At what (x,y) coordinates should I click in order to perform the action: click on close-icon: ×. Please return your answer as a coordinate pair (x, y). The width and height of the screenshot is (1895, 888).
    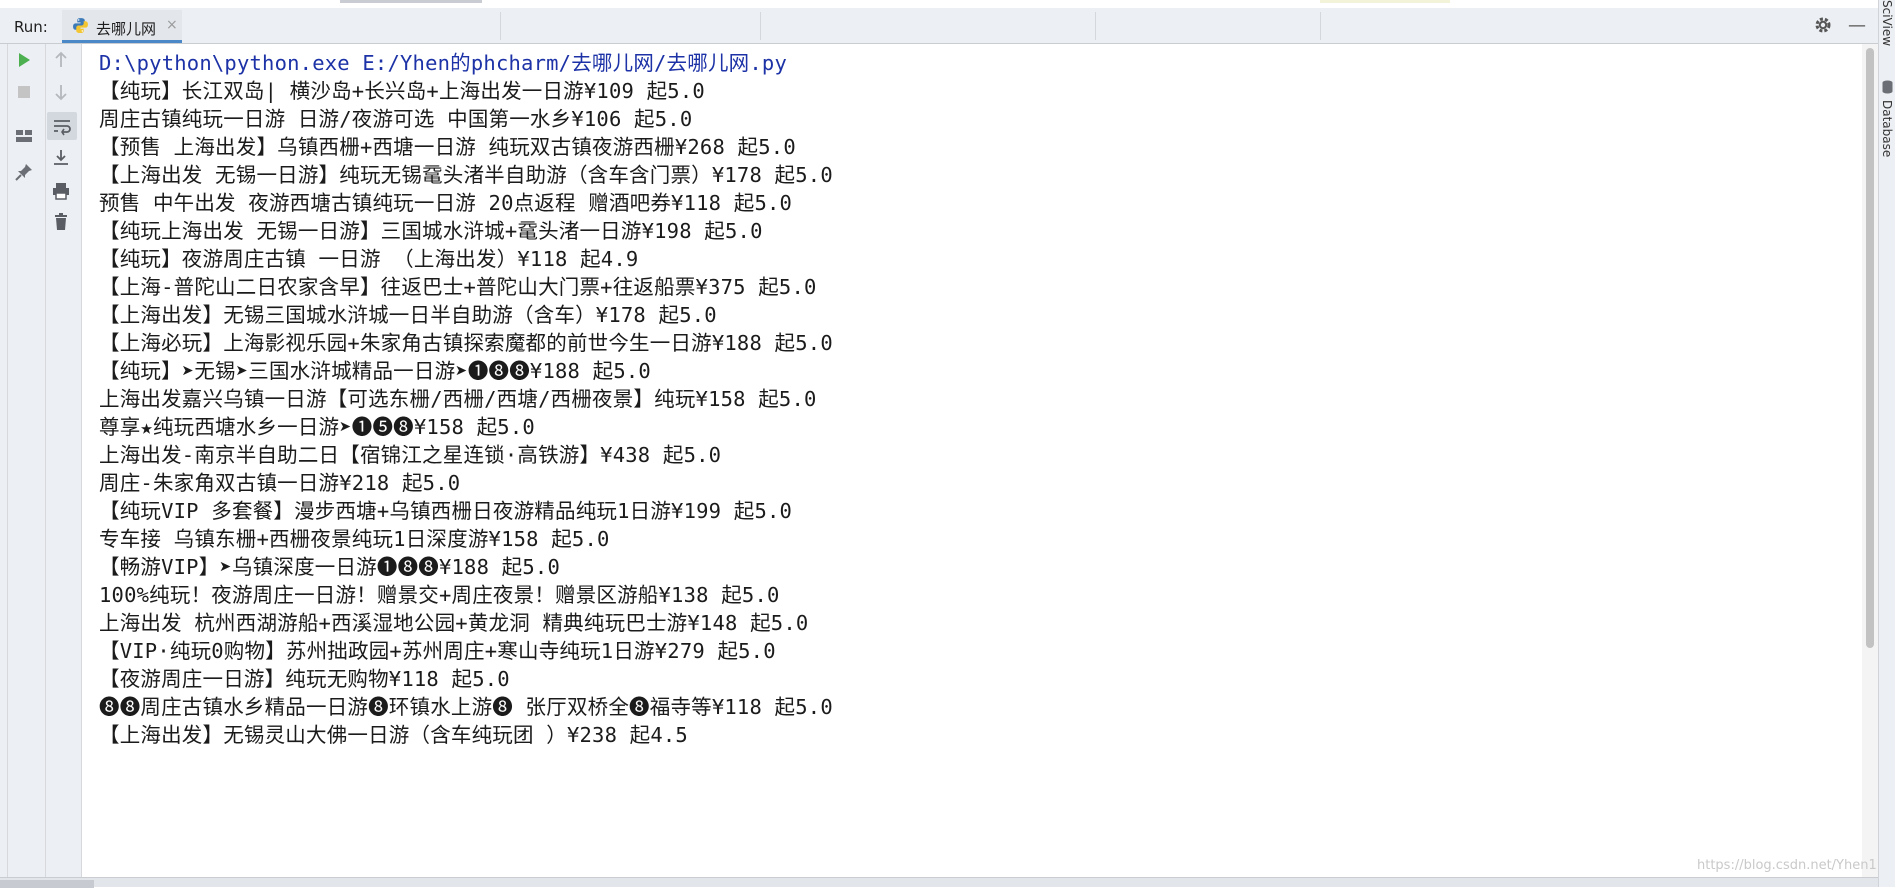
    Looking at the image, I should click on (172, 25).